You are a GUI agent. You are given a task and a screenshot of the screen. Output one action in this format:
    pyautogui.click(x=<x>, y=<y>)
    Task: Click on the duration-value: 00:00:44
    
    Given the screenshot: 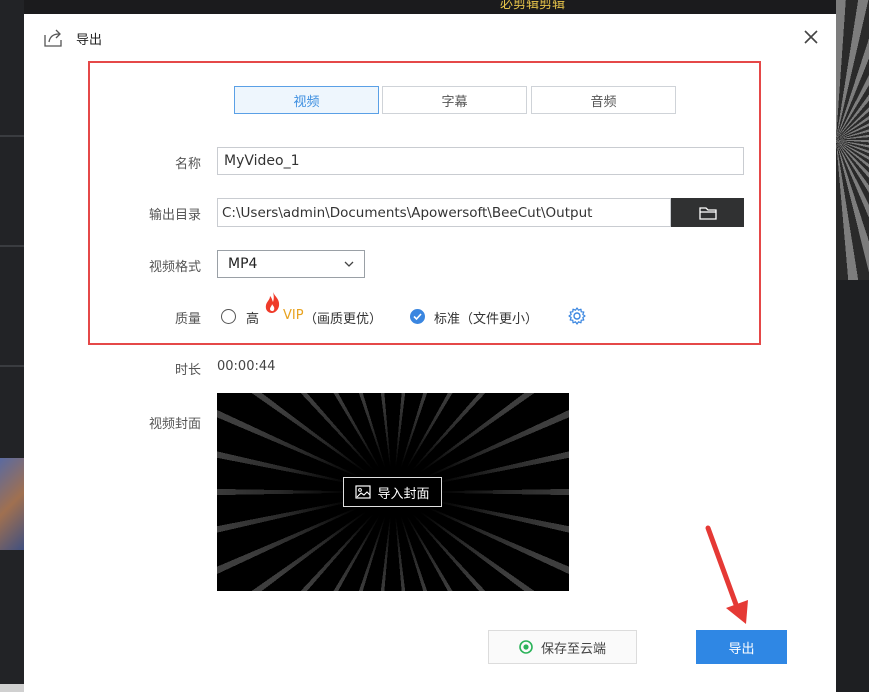 What is the action you would take?
    pyautogui.click(x=246, y=366)
    